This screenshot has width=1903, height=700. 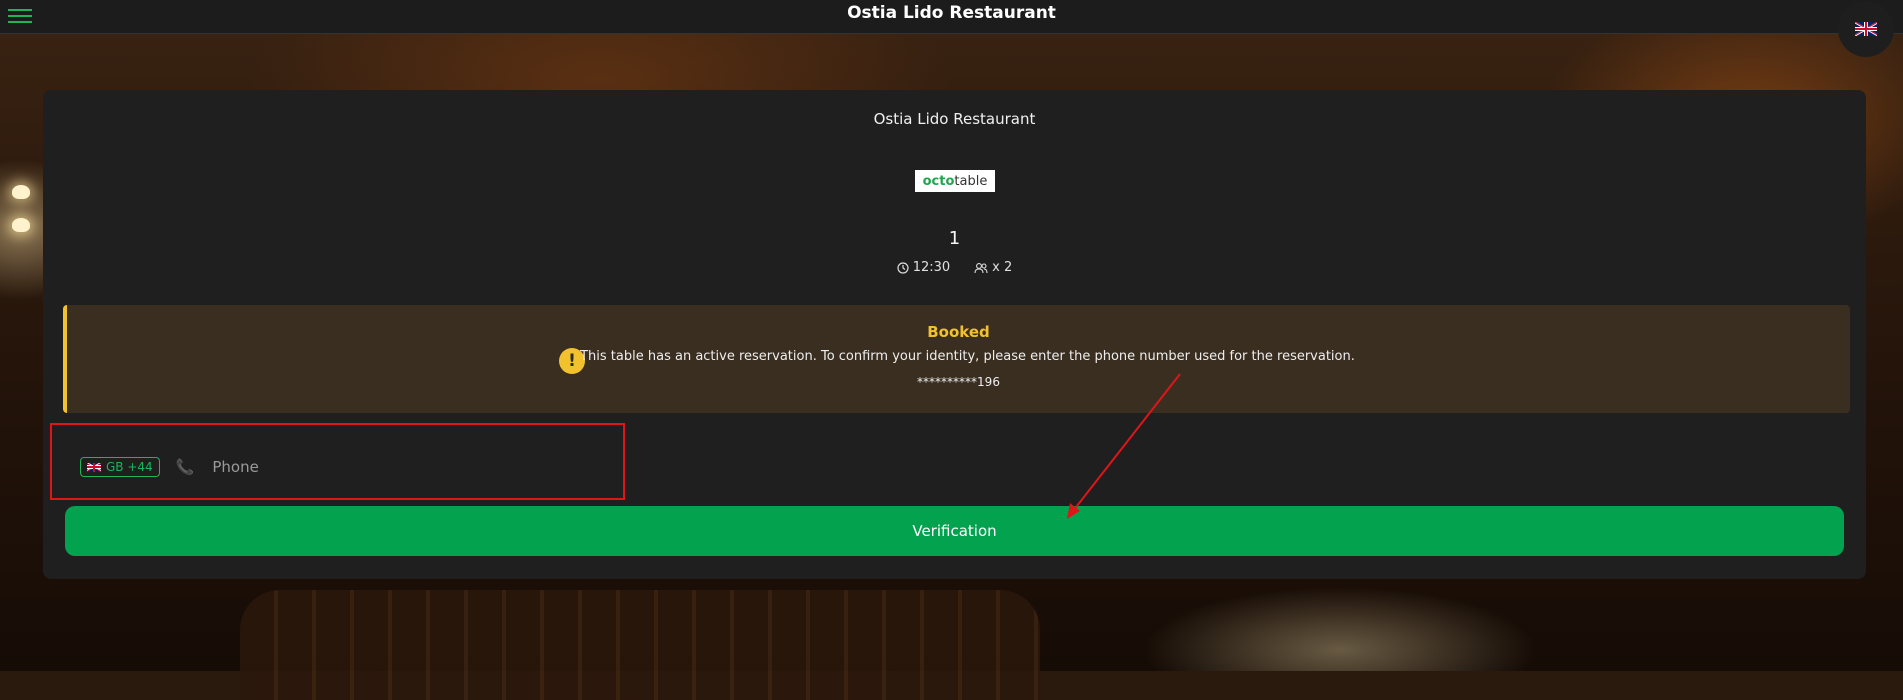 I want to click on time-info: 12:30, so click(x=923, y=267).